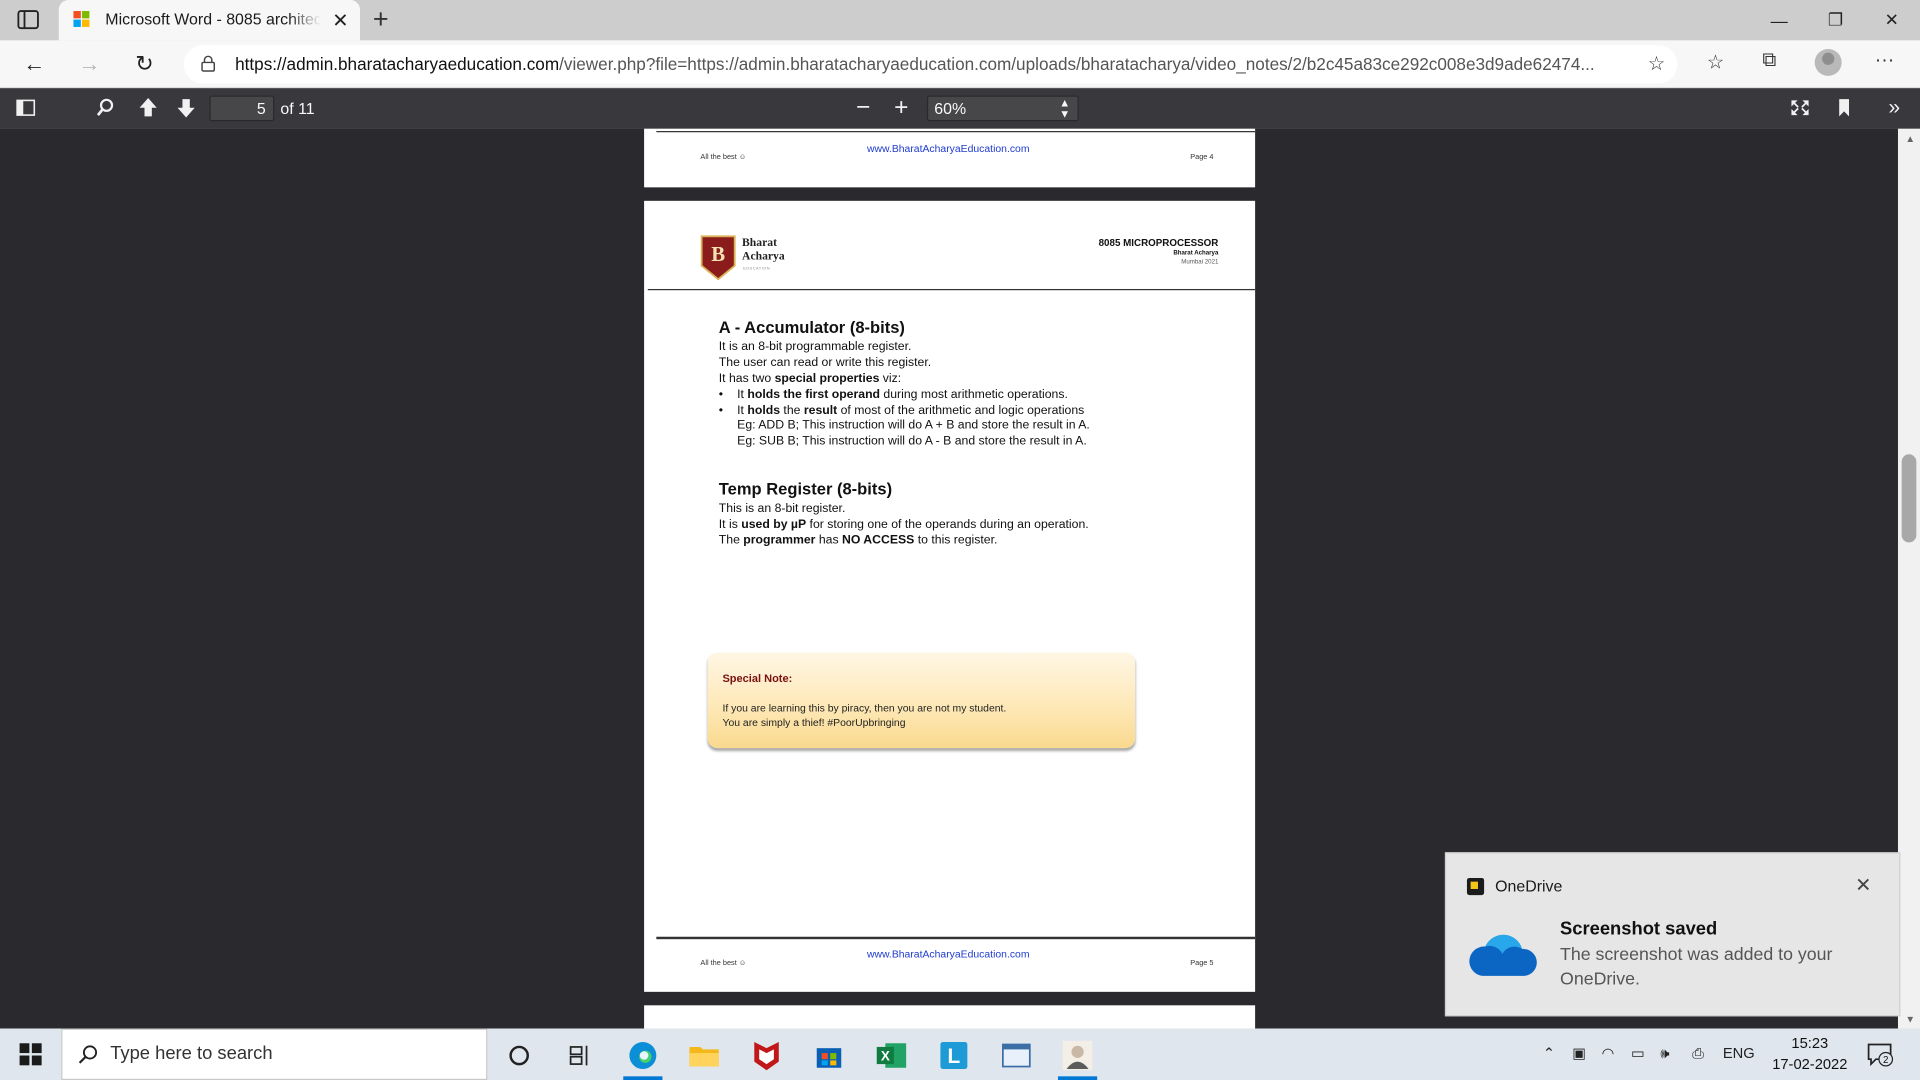 The height and width of the screenshot is (1080, 1920). Describe the element at coordinates (863, 107) in the screenshot. I see `zoom-out-icon: −` at that location.